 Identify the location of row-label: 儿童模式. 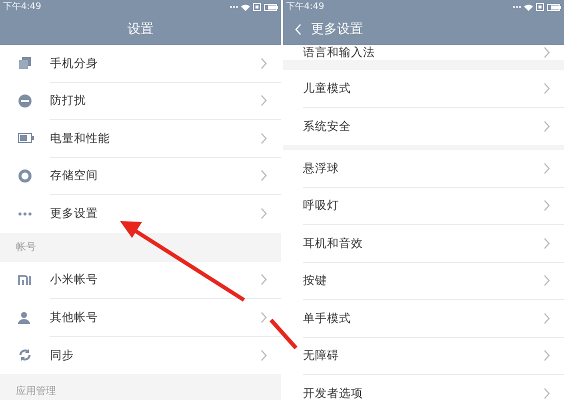
(327, 88).